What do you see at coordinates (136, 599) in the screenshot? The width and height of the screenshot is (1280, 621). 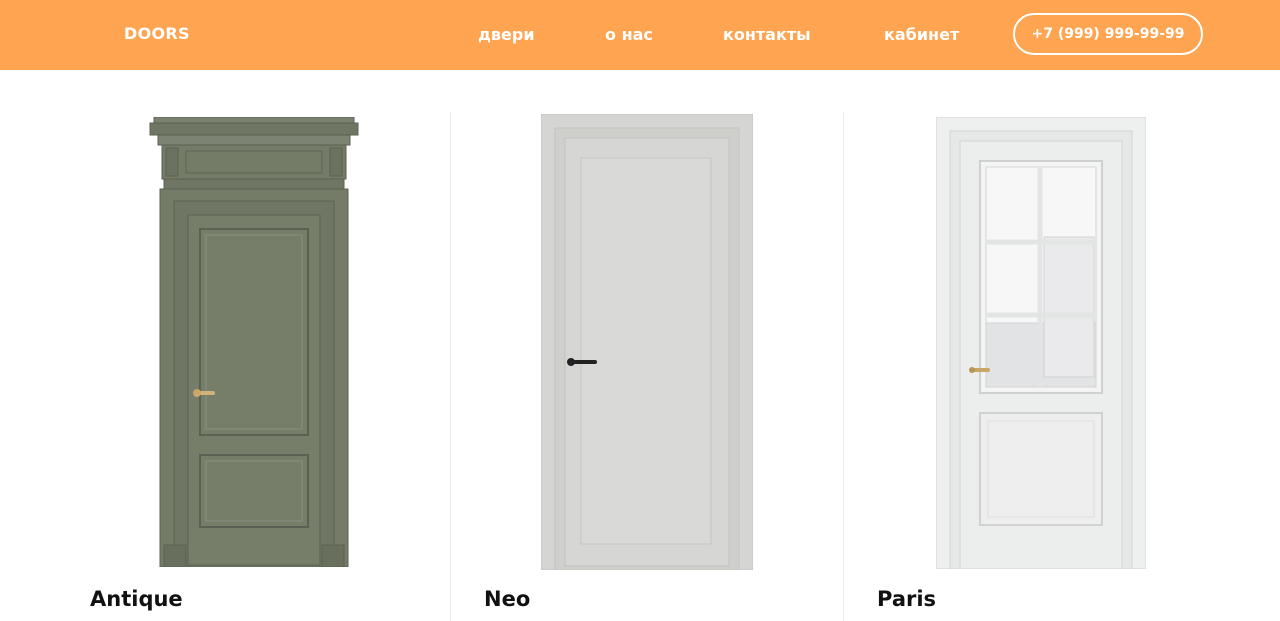 I see `product-title: Antique` at bounding box center [136, 599].